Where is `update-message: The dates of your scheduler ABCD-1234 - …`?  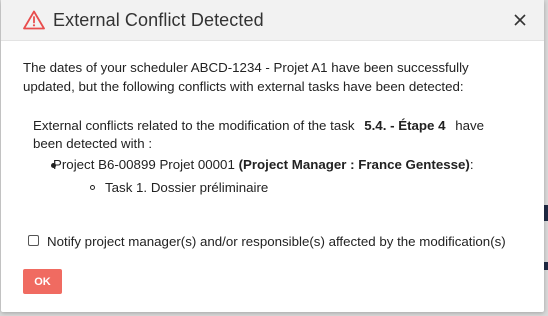 update-message: The dates of your scheduler ABCD-1234 - … is located at coordinates (246, 77).